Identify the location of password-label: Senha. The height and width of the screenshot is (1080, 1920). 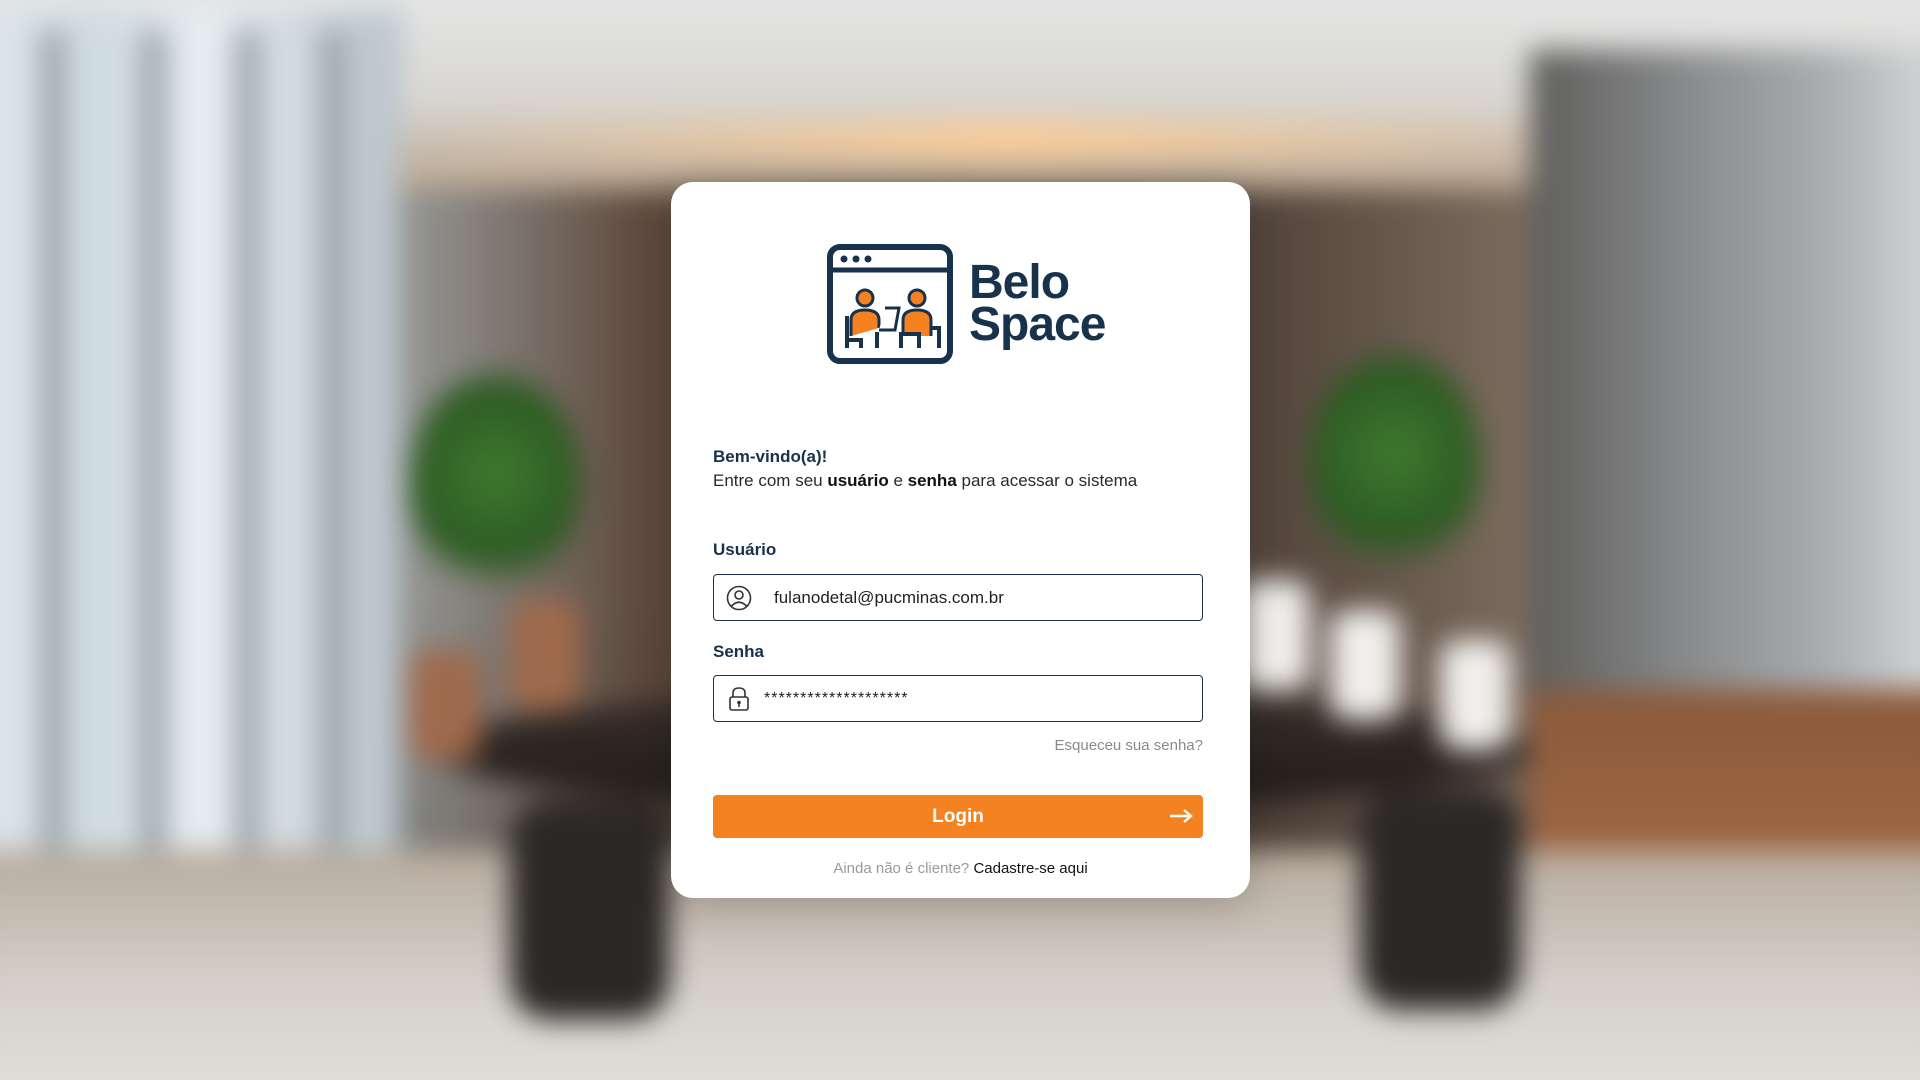
(739, 651).